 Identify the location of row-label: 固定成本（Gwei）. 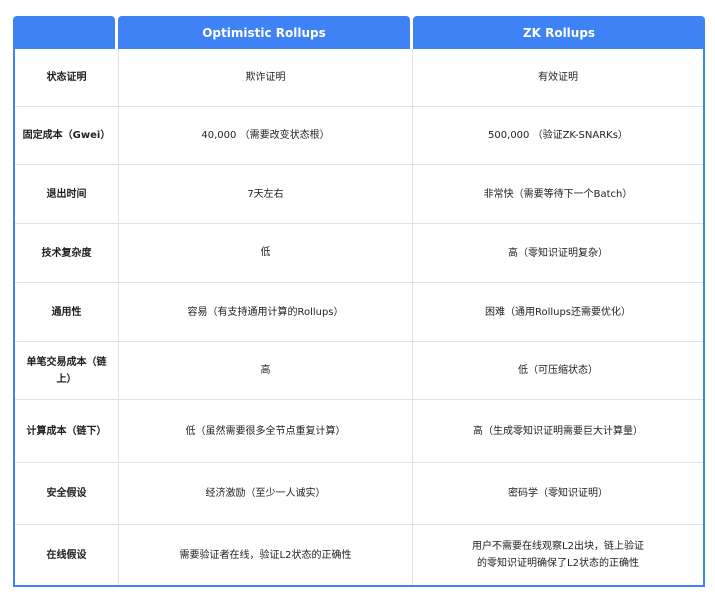
(67, 135).